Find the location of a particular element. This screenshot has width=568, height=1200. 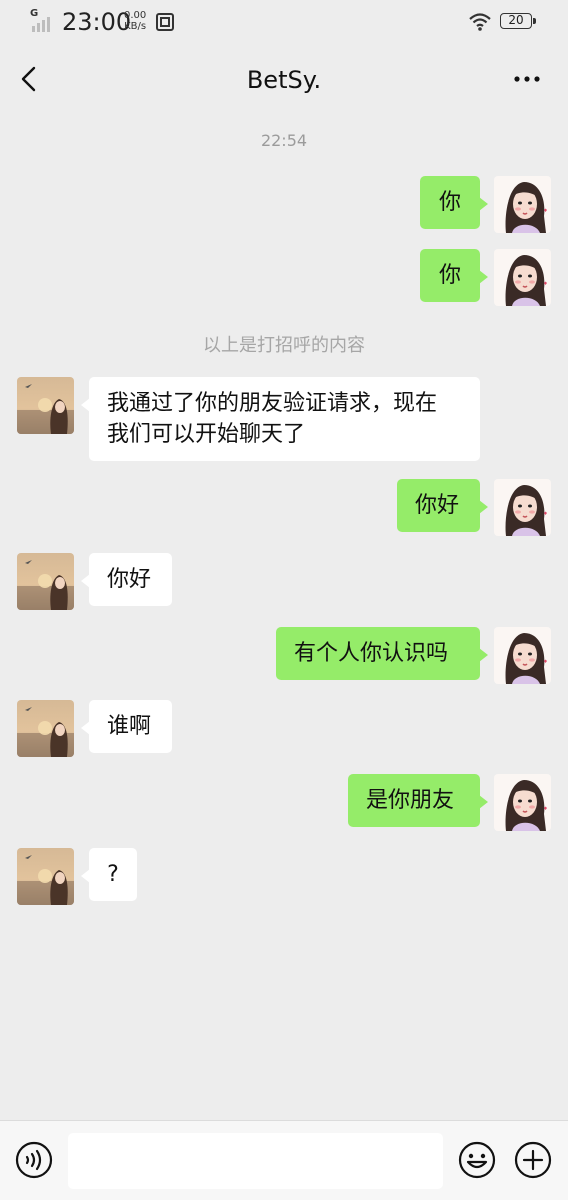

network-speed-value: 0.00 is located at coordinates (135, 15).